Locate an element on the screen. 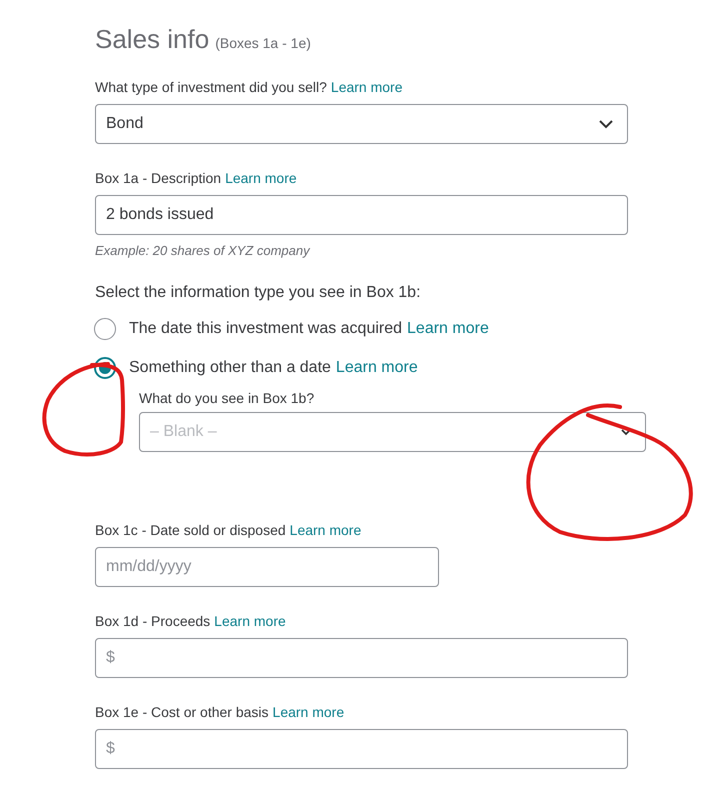 This screenshot has width=721, height=799. option-label: Something other than a date is located at coordinates (230, 368).